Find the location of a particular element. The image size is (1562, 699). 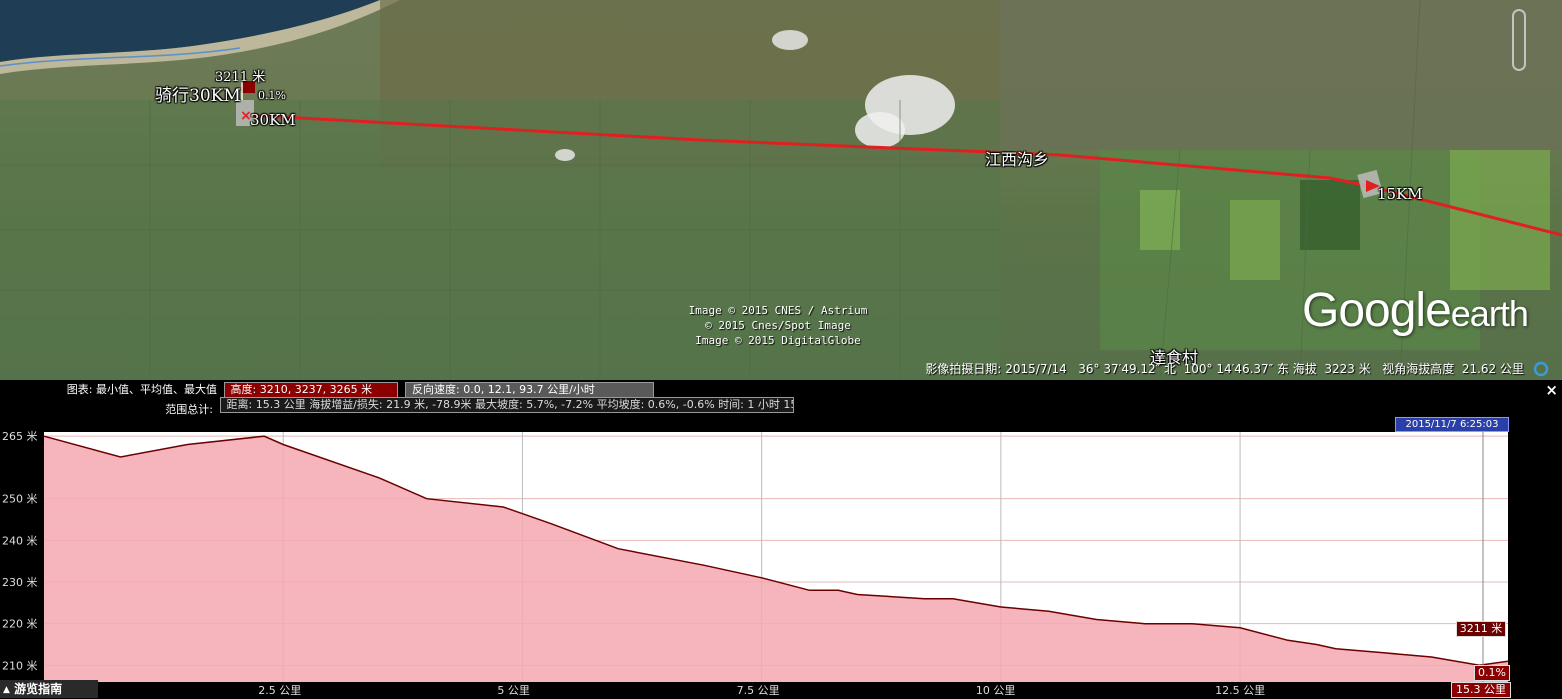

streaming-progress-icon is located at coordinates (1541, 369).